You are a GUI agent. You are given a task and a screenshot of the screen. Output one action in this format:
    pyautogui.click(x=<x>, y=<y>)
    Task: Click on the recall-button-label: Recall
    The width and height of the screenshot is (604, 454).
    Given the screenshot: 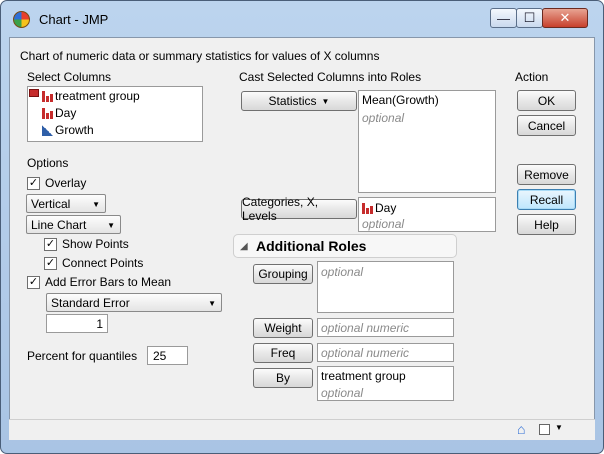 What is the action you would take?
    pyautogui.click(x=546, y=199)
    